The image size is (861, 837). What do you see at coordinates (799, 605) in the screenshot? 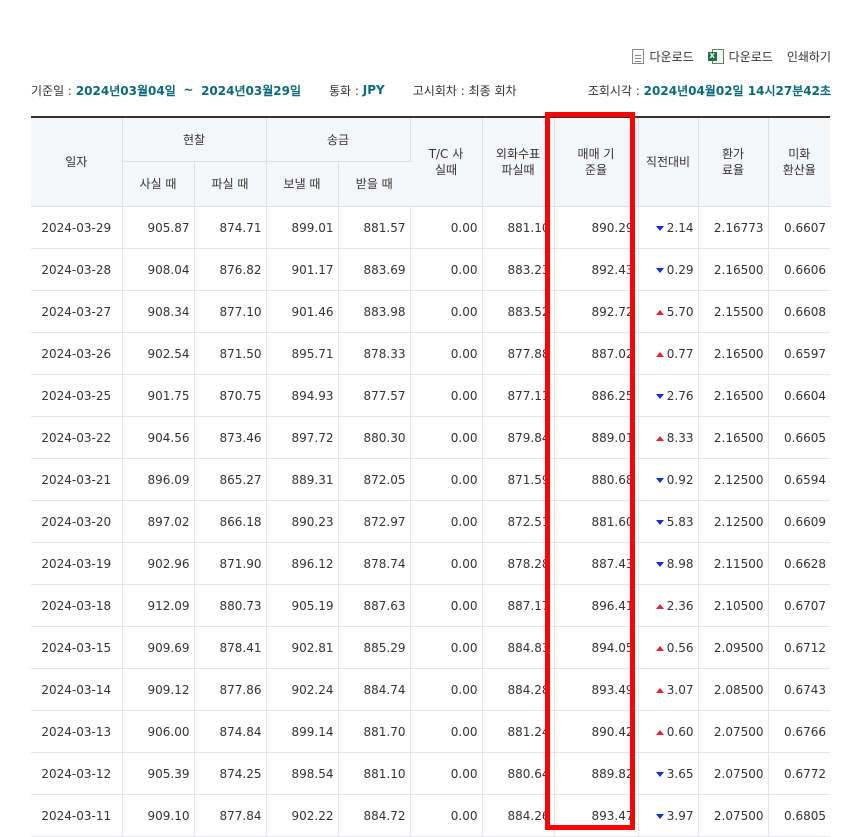
I see `usd-rate-cell: 0.6707` at bounding box center [799, 605].